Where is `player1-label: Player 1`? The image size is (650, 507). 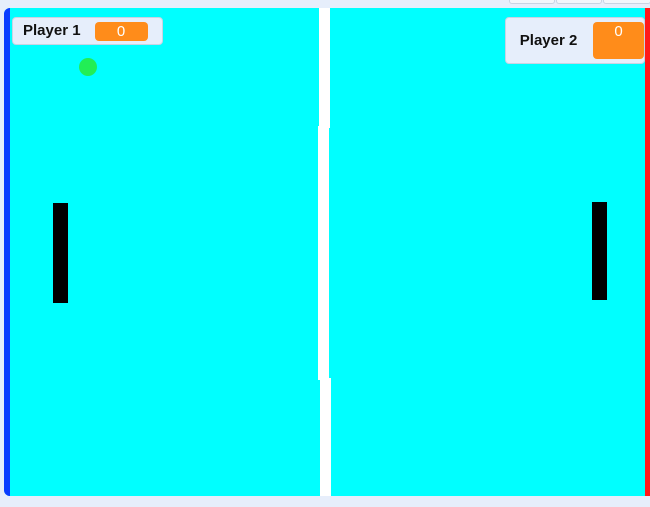
player1-label: Player 1 is located at coordinates (52, 30).